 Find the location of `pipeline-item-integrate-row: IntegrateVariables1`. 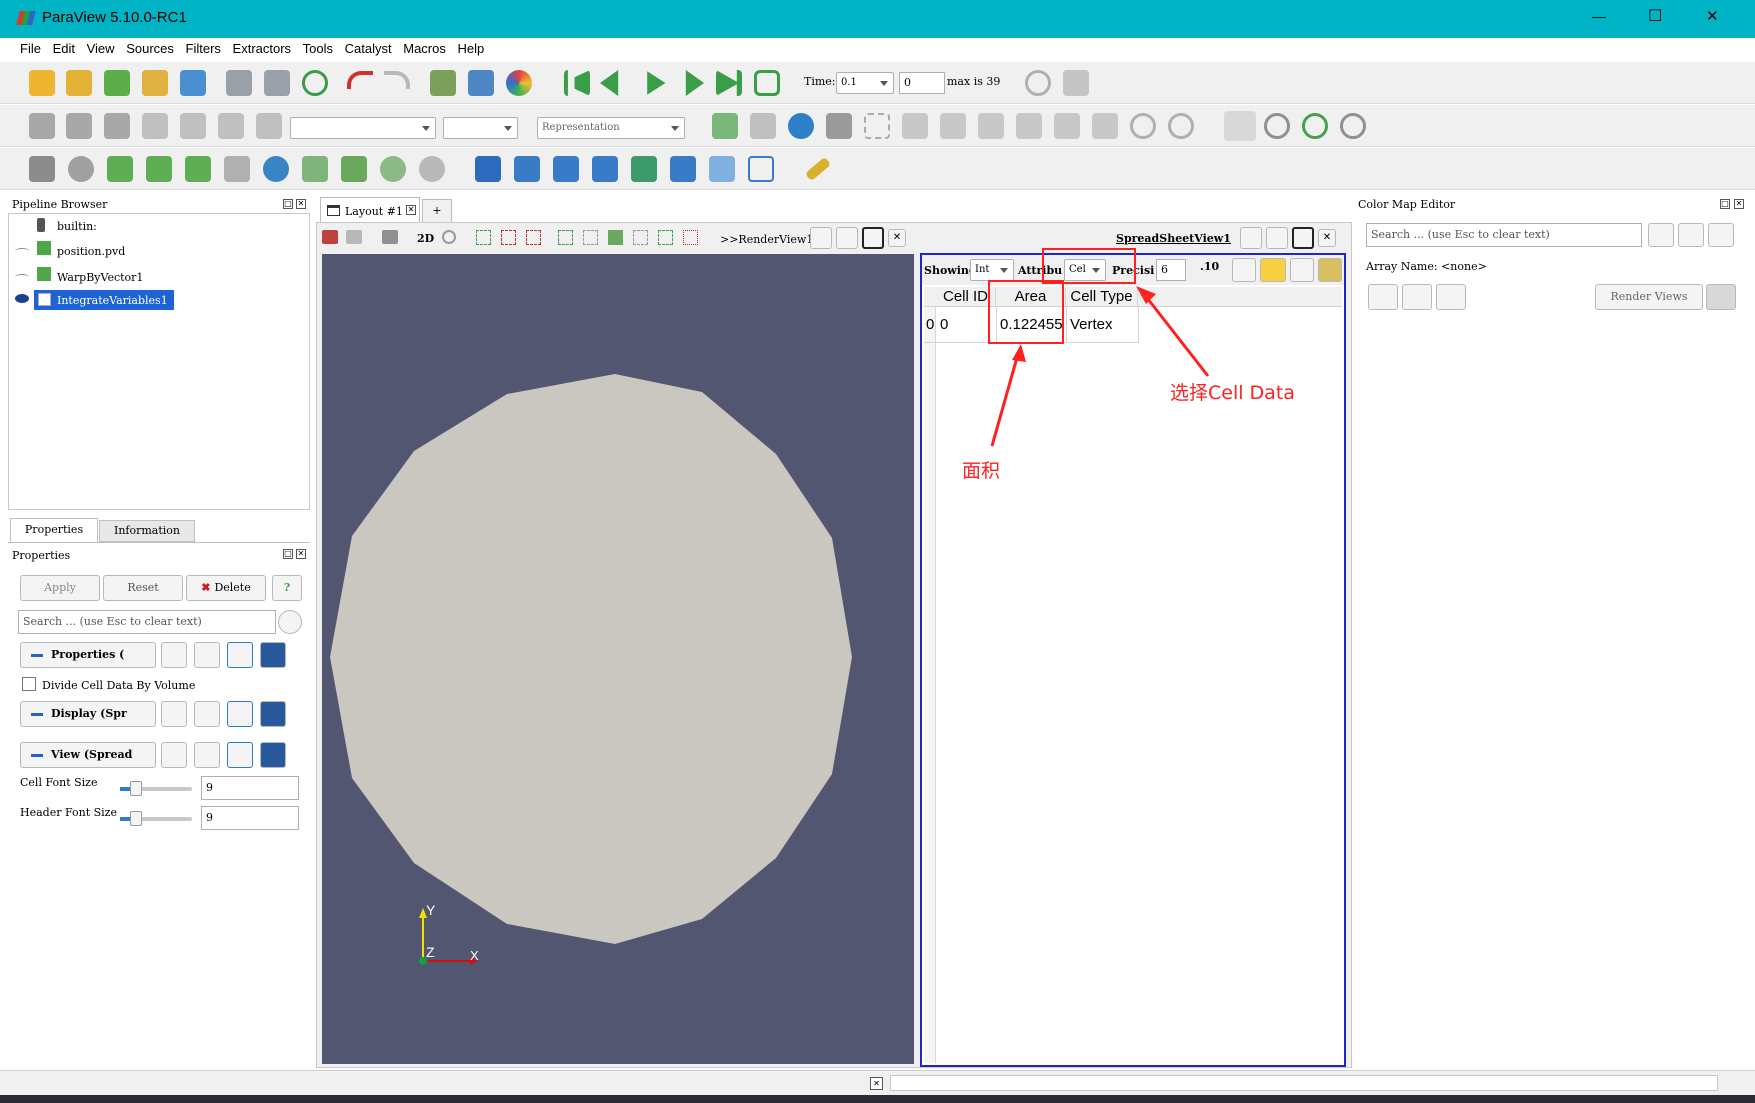

pipeline-item-integrate-row: IntegrateVariables1 is located at coordinates (104, 300).